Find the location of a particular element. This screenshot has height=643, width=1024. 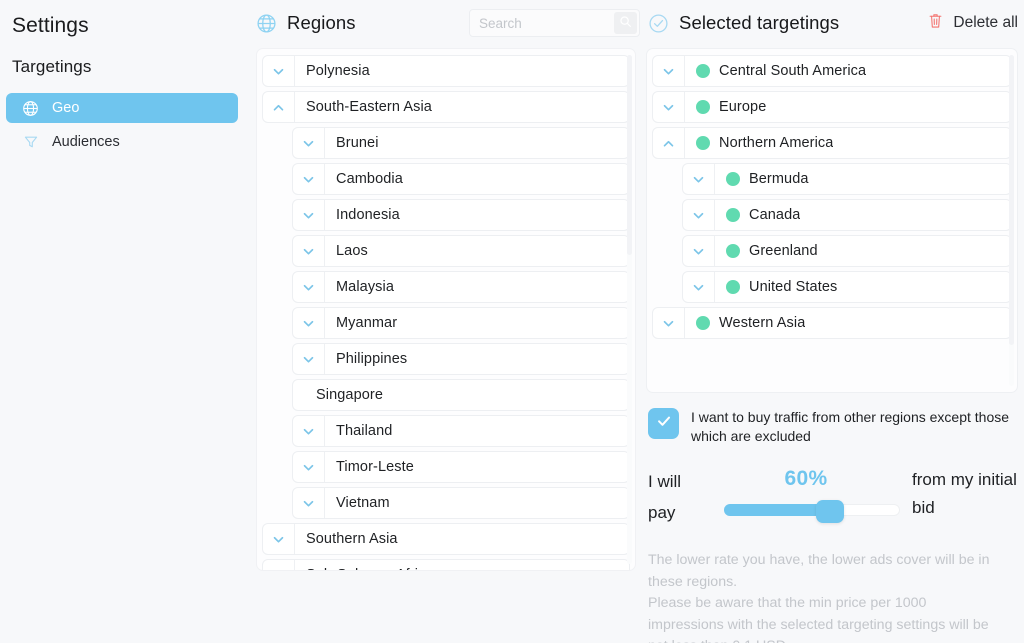

tree-row-label: Timor-Leste is located at coordinates (375, 467).